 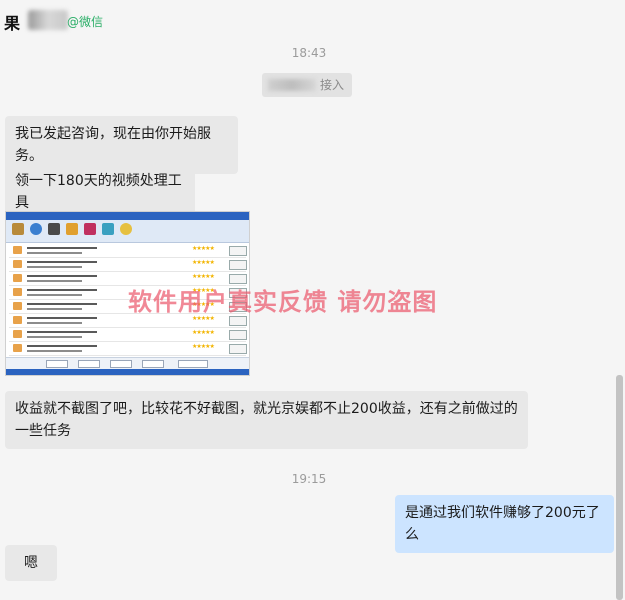 I want to click on image-titlebar, so click(x=127, y=216).